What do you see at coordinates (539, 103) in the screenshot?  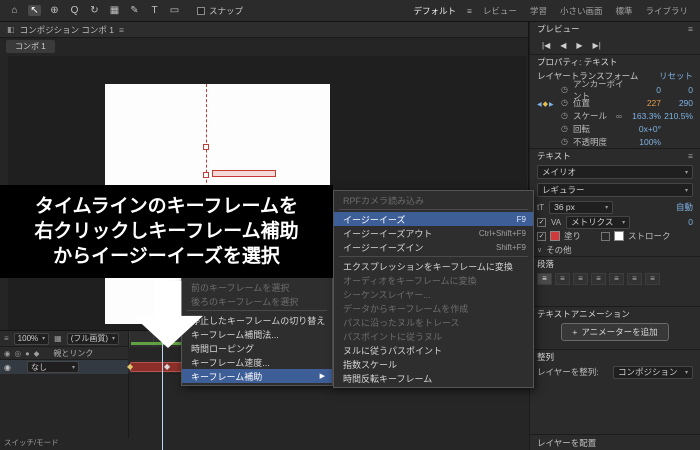 I see `previous-keyframe-icon` at bounding box center [539, 103].